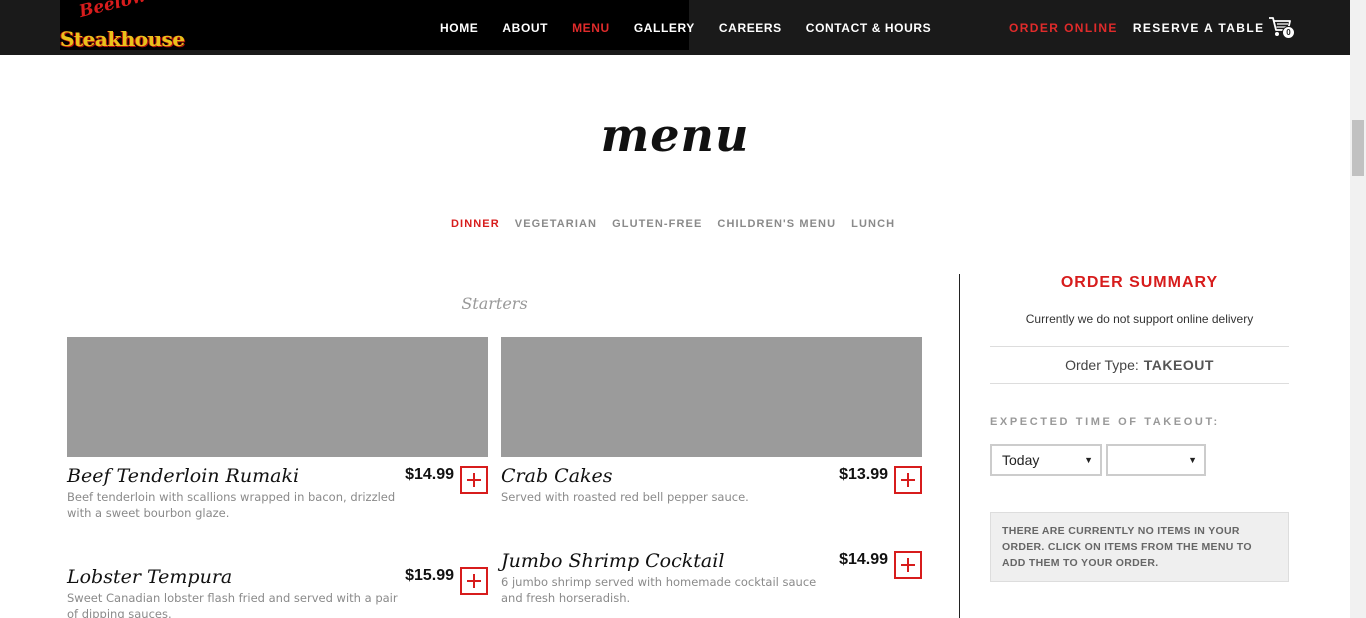 The width and height of the screenshot is (1366, 618). Describe the element at coordinates (557, 476) in the screenshot. I see `menu-item-name: Crab Cakes` at that location.